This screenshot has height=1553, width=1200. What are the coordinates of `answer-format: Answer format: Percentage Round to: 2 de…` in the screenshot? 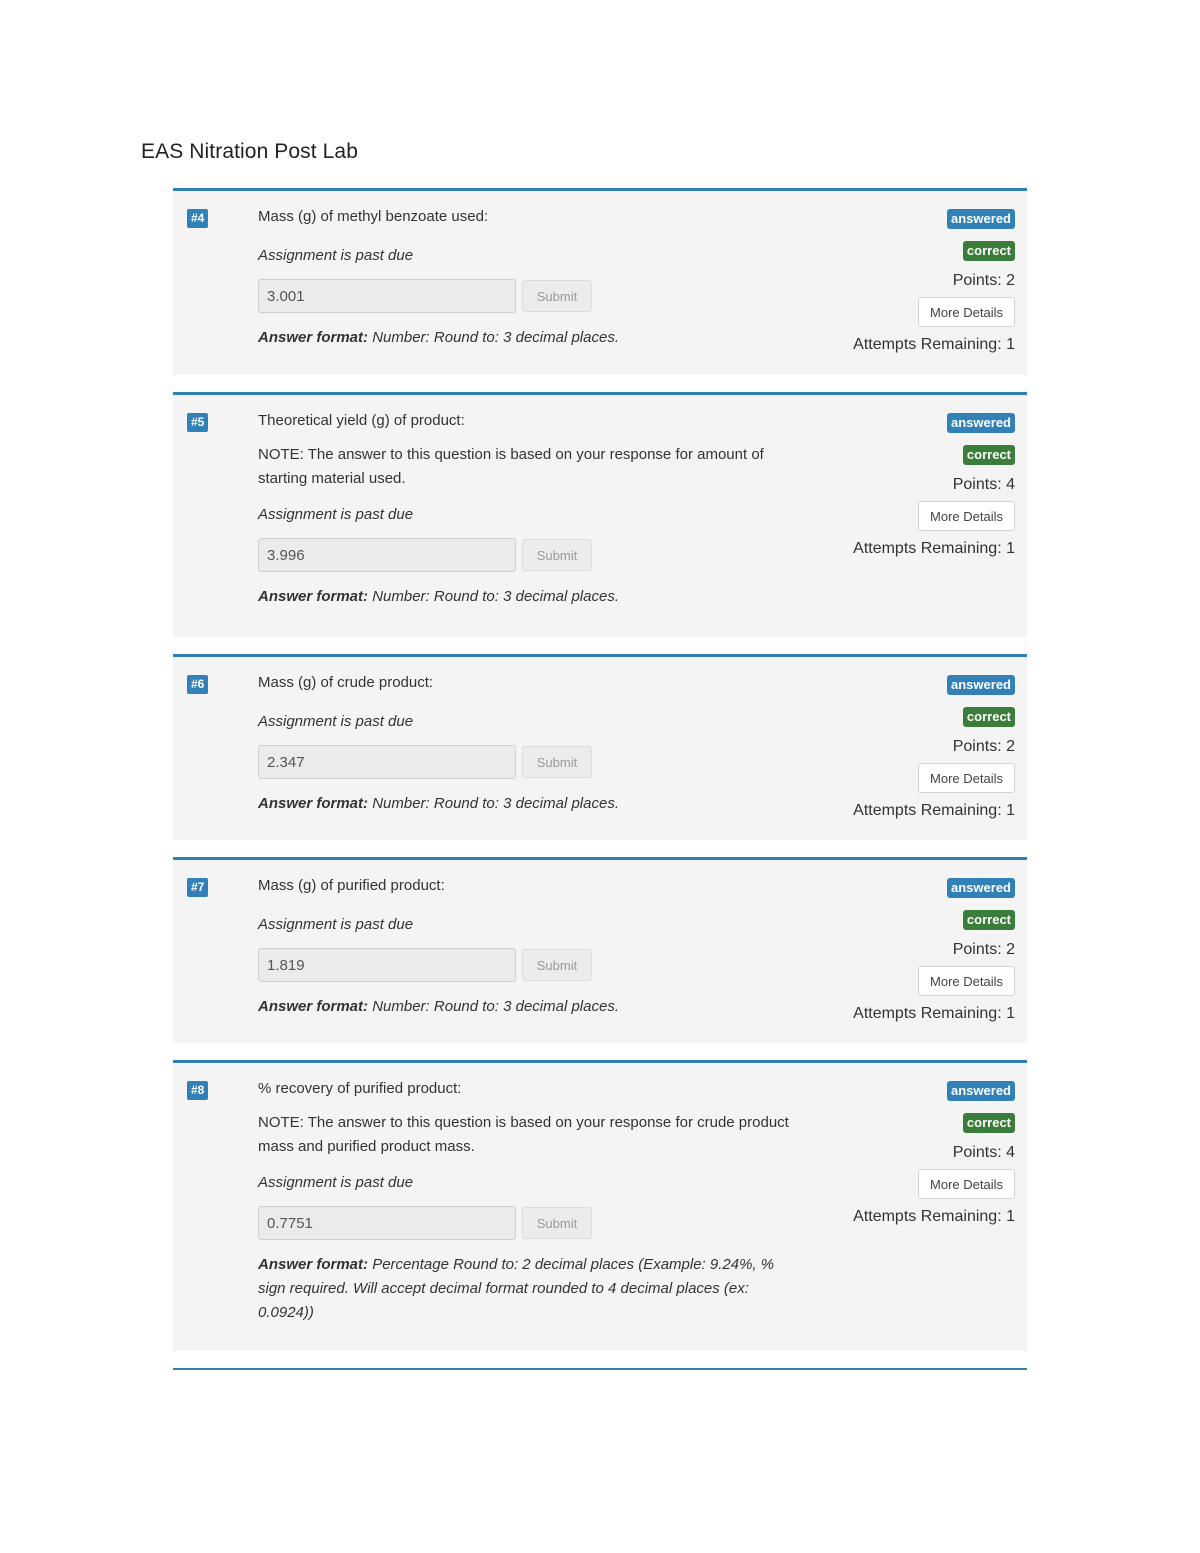 It's located at (530, 1289).